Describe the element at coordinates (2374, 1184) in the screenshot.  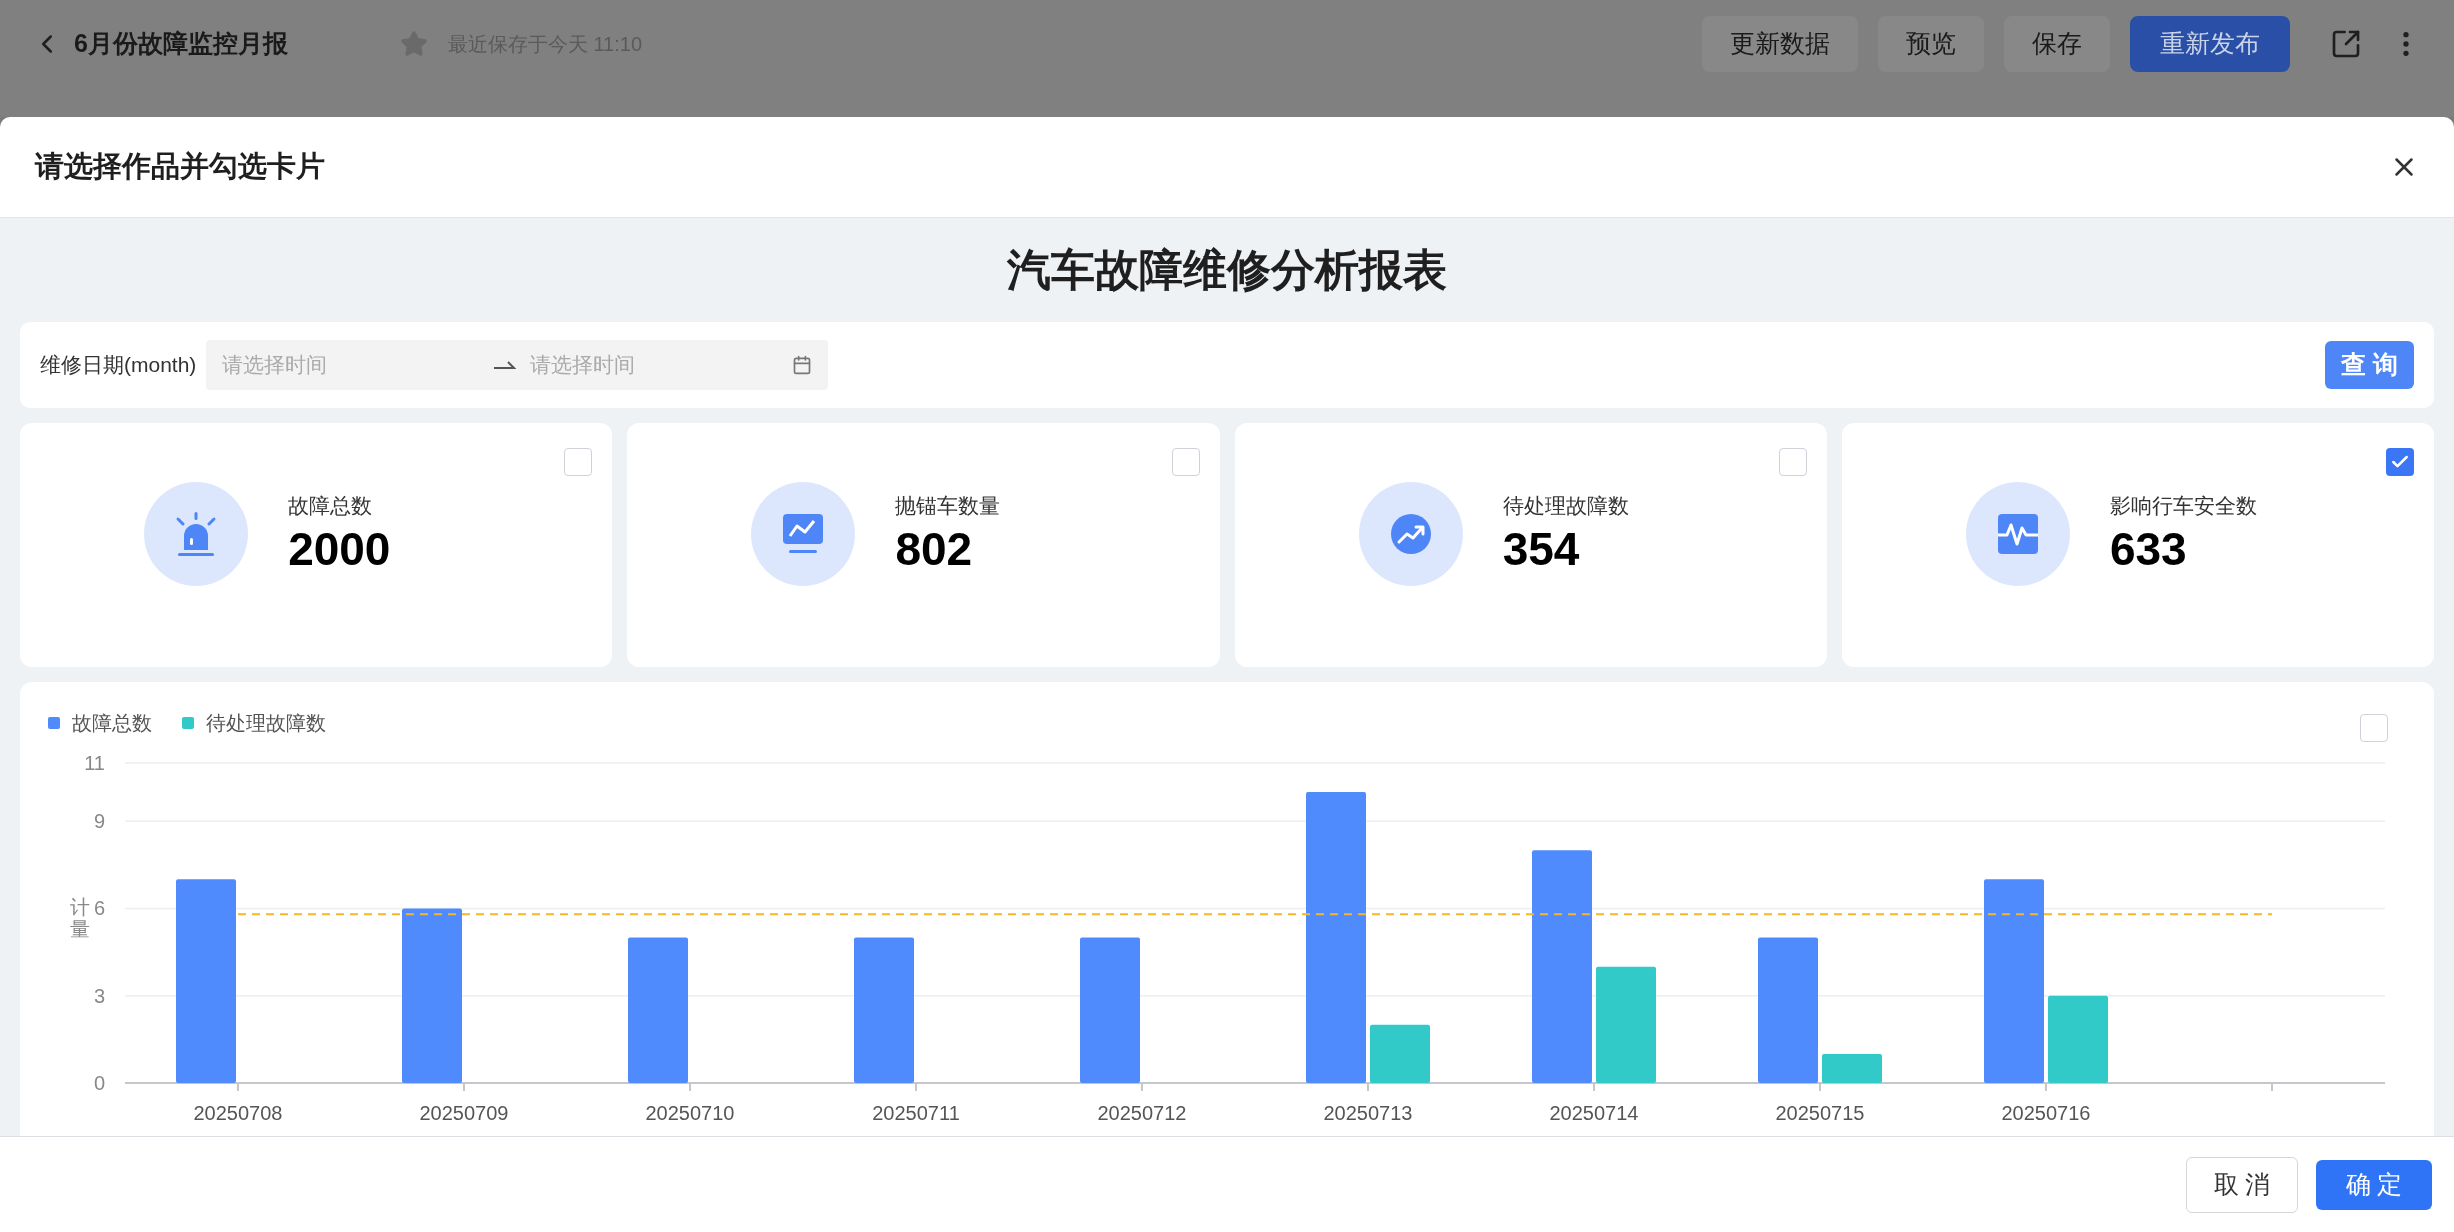
I see `confirm-button: 确 定` at that location.